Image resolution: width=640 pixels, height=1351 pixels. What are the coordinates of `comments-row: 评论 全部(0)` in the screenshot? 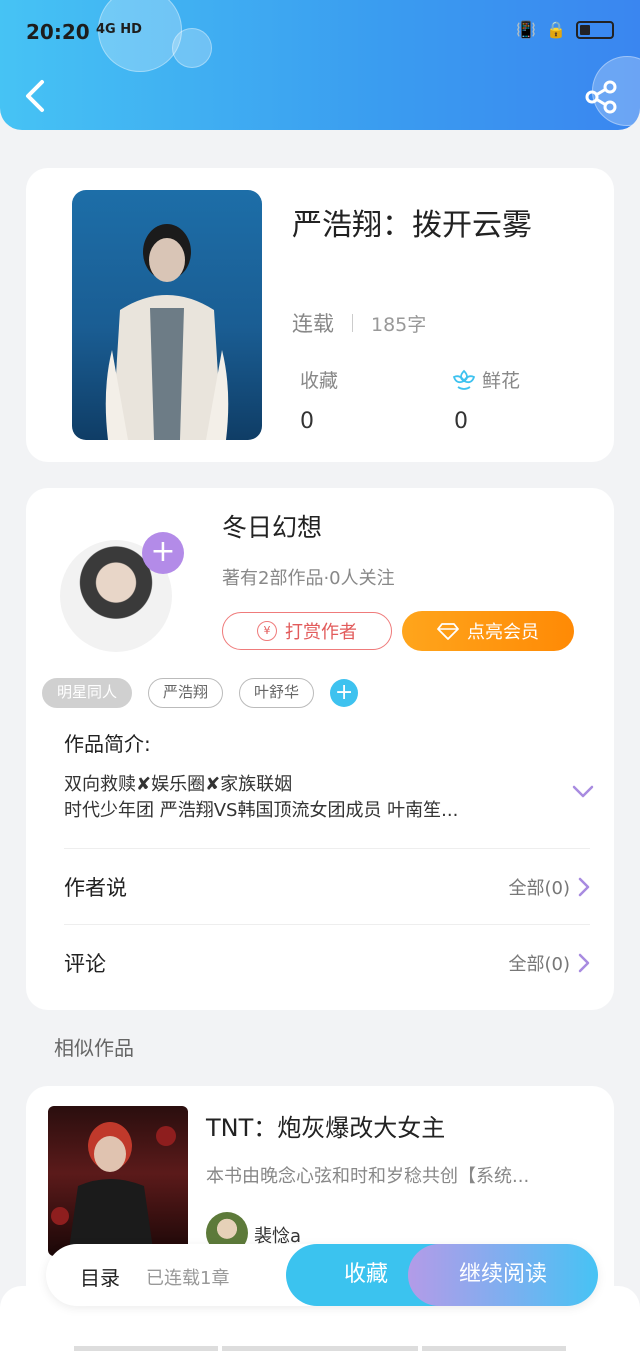 It's located at (327, 962).